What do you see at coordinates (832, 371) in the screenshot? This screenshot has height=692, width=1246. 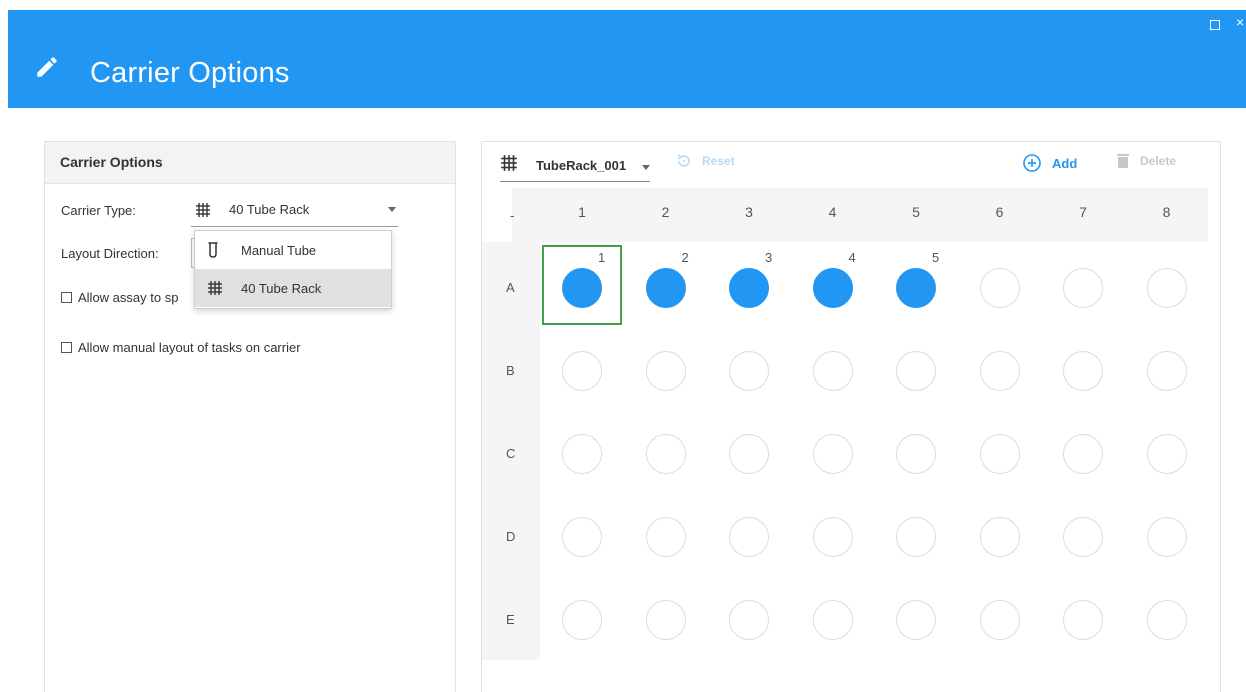 I see `well-B4` at bounding box center [832, 371].